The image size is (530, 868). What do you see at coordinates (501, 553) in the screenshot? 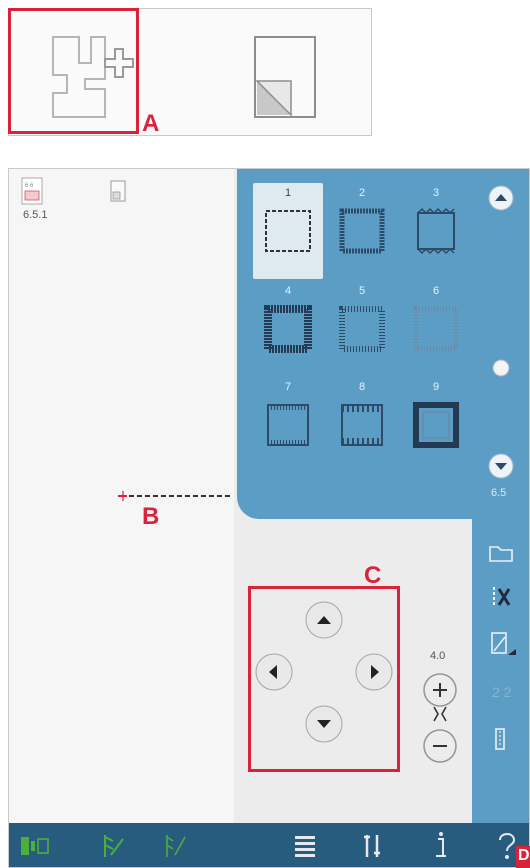
I see `folder-icon` at bounding box center [501, 553].